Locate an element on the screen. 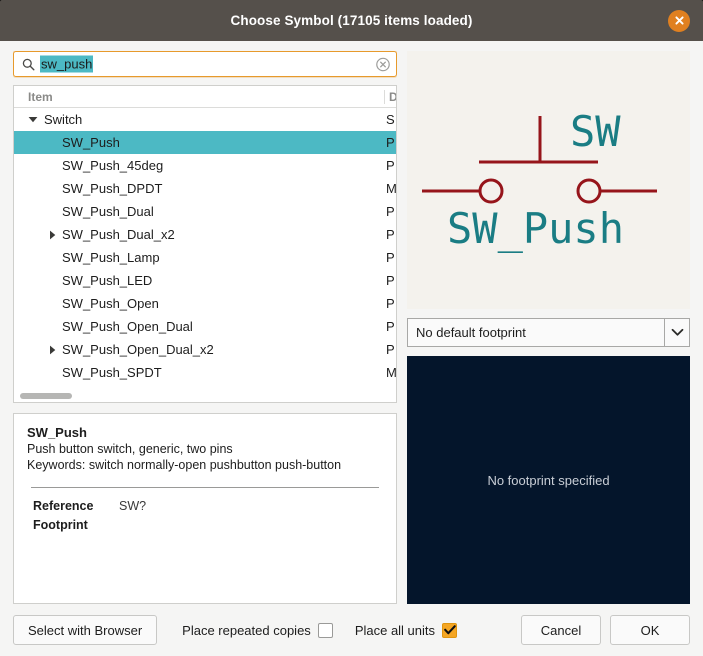 The image size is (703, 656). place-all-units-option: Place all units is located at coordinates (406, 630).